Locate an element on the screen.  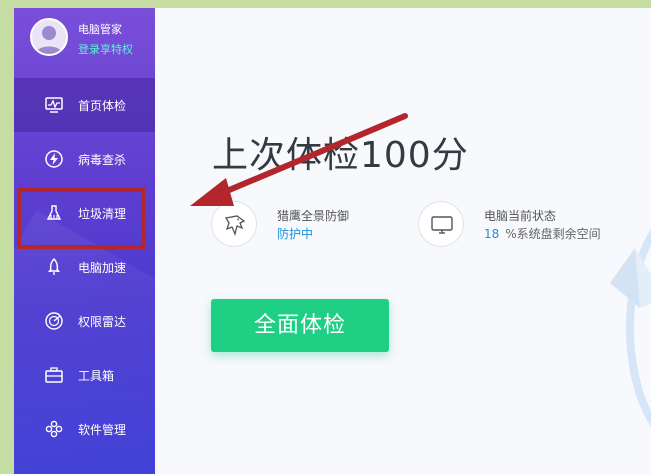
sidebar-item-label: 软件管理 is located at coordinates (102, 430).